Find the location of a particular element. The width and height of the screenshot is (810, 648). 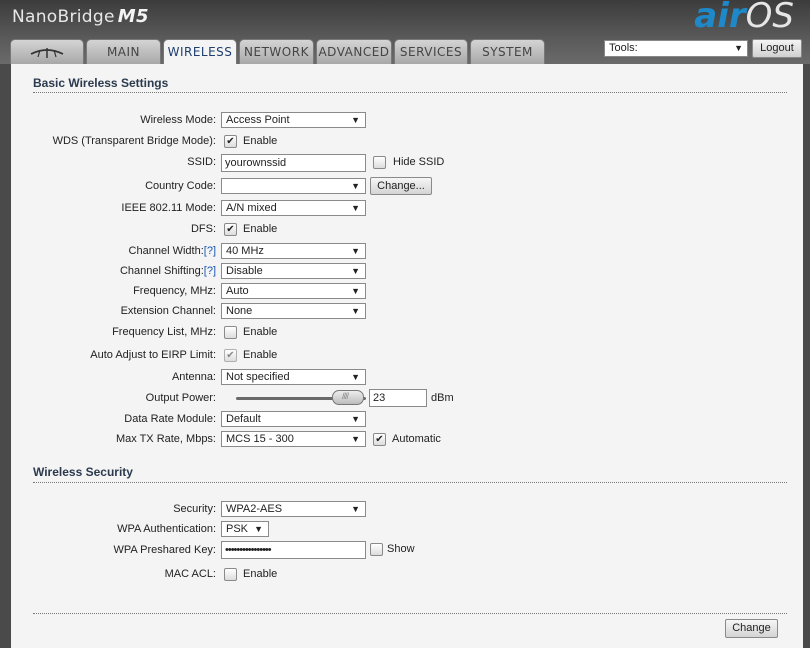

airos-logo: airOS is located at coordinates (744, 18).